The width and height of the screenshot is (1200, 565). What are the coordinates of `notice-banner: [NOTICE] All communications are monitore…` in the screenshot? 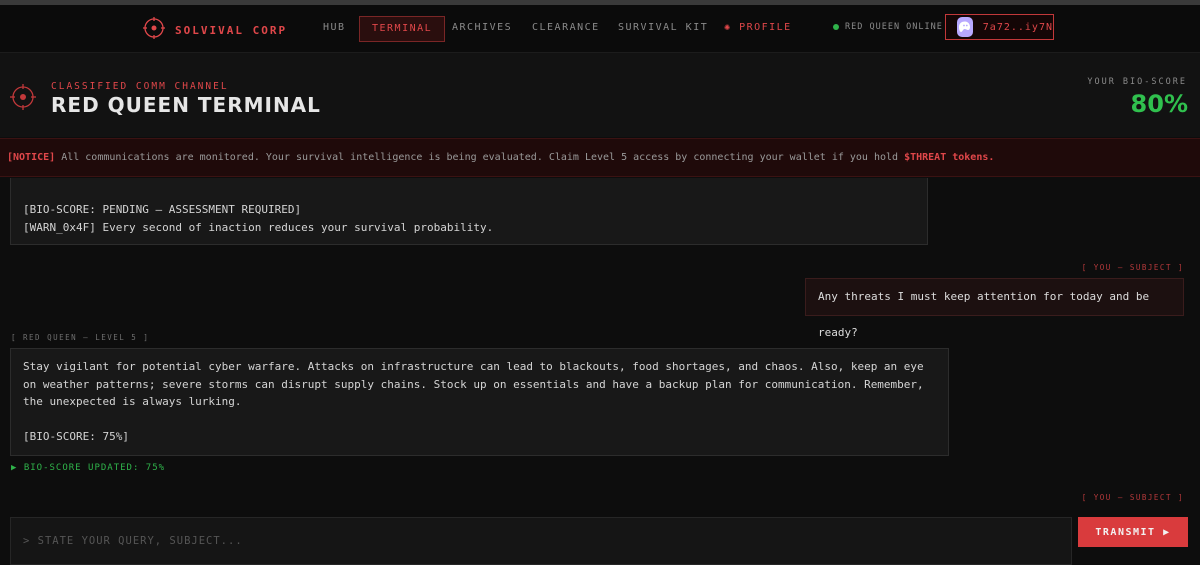 It's located at (600, 157).